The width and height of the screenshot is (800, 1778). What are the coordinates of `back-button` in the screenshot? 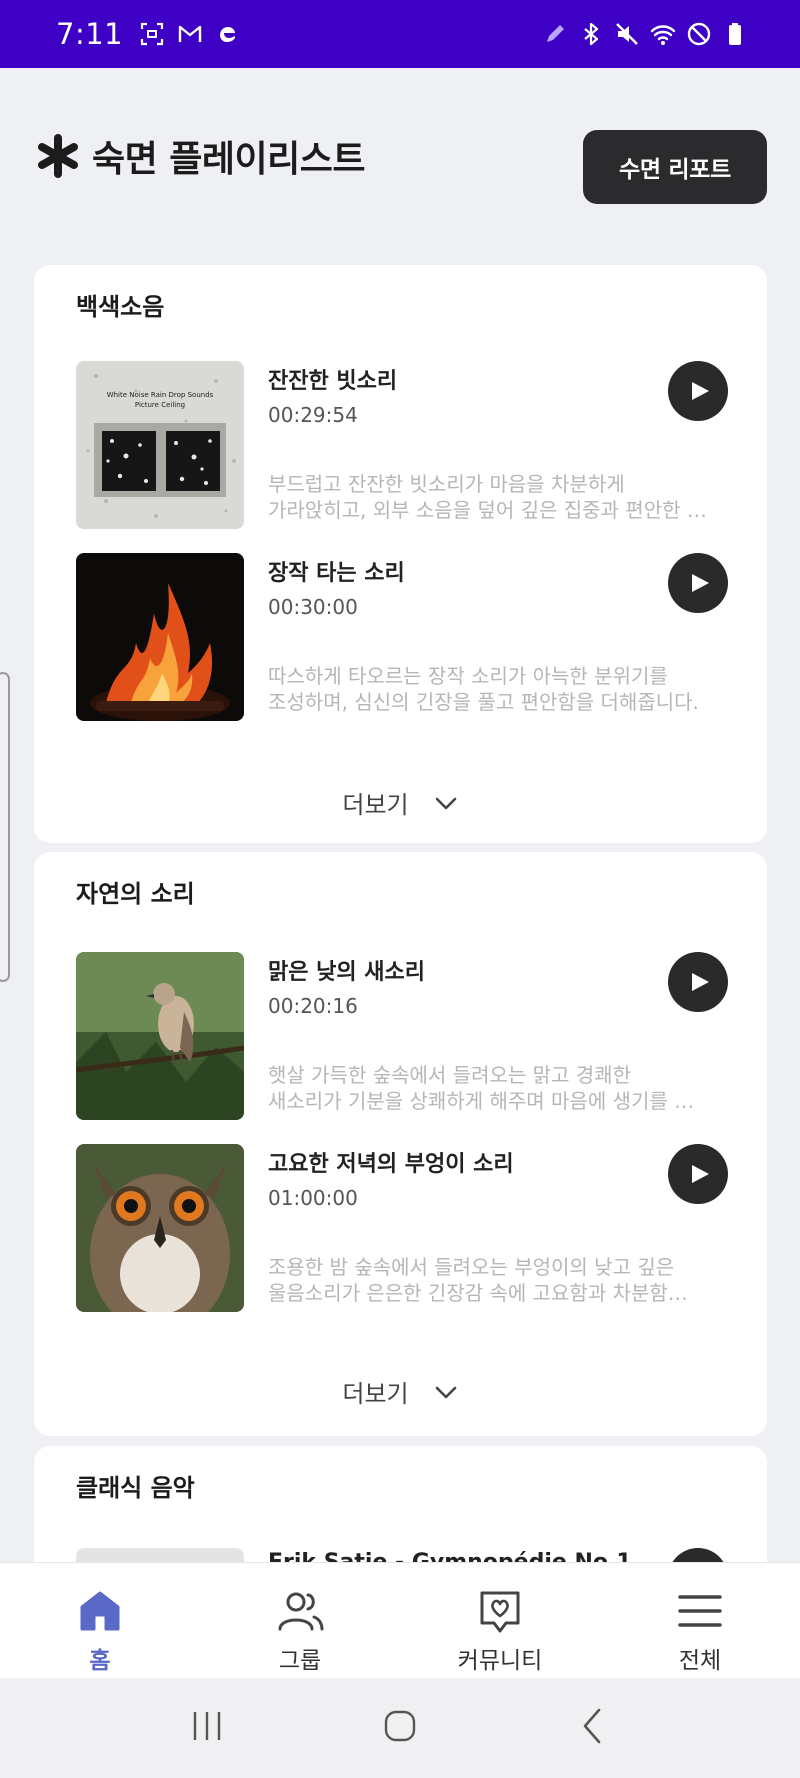 It's located at (593, 1728).